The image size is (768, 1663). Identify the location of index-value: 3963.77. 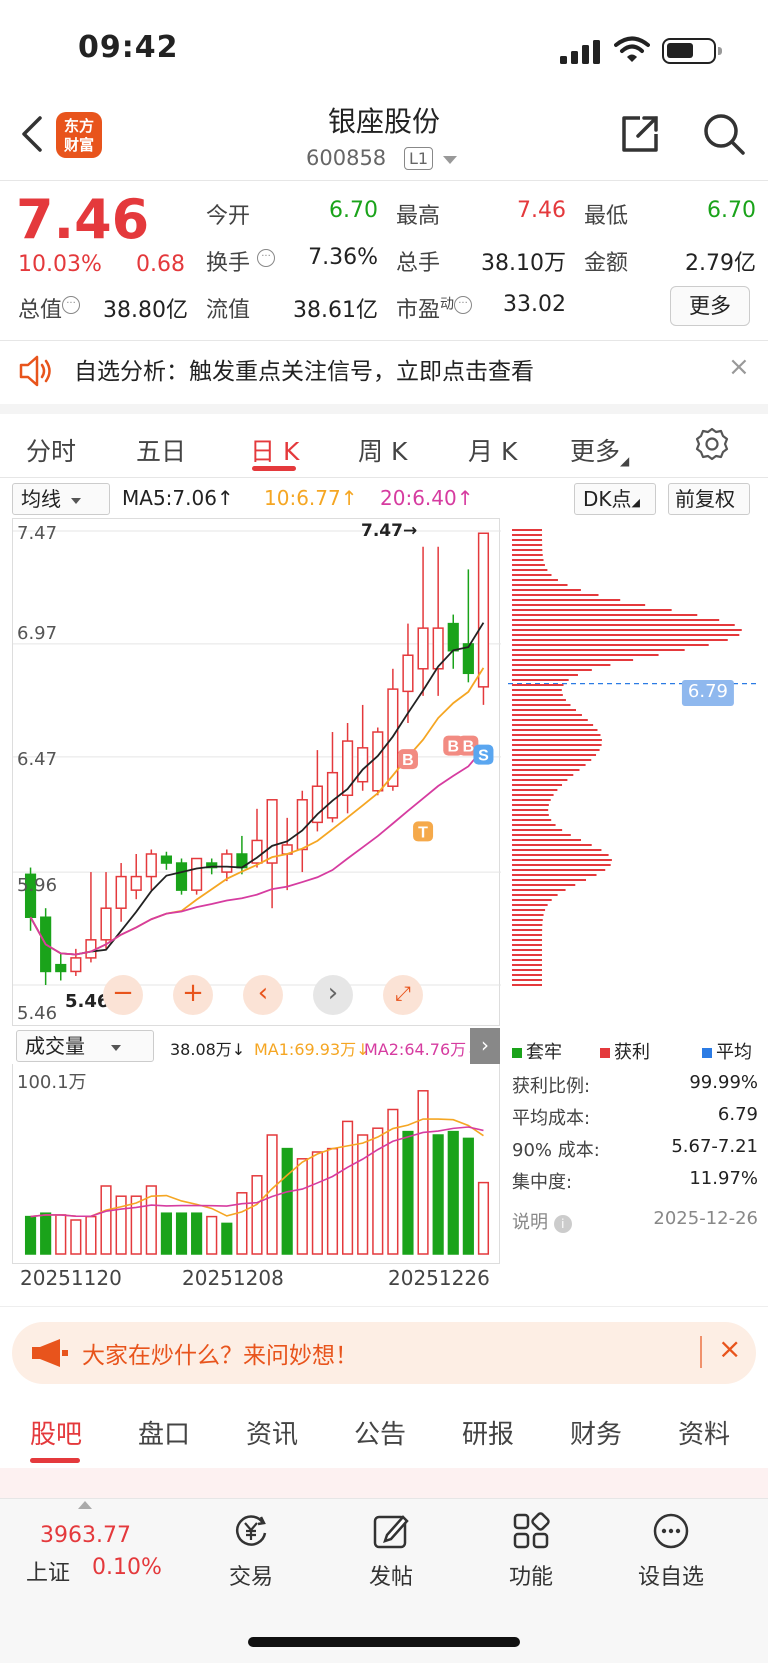
(85, 1535).